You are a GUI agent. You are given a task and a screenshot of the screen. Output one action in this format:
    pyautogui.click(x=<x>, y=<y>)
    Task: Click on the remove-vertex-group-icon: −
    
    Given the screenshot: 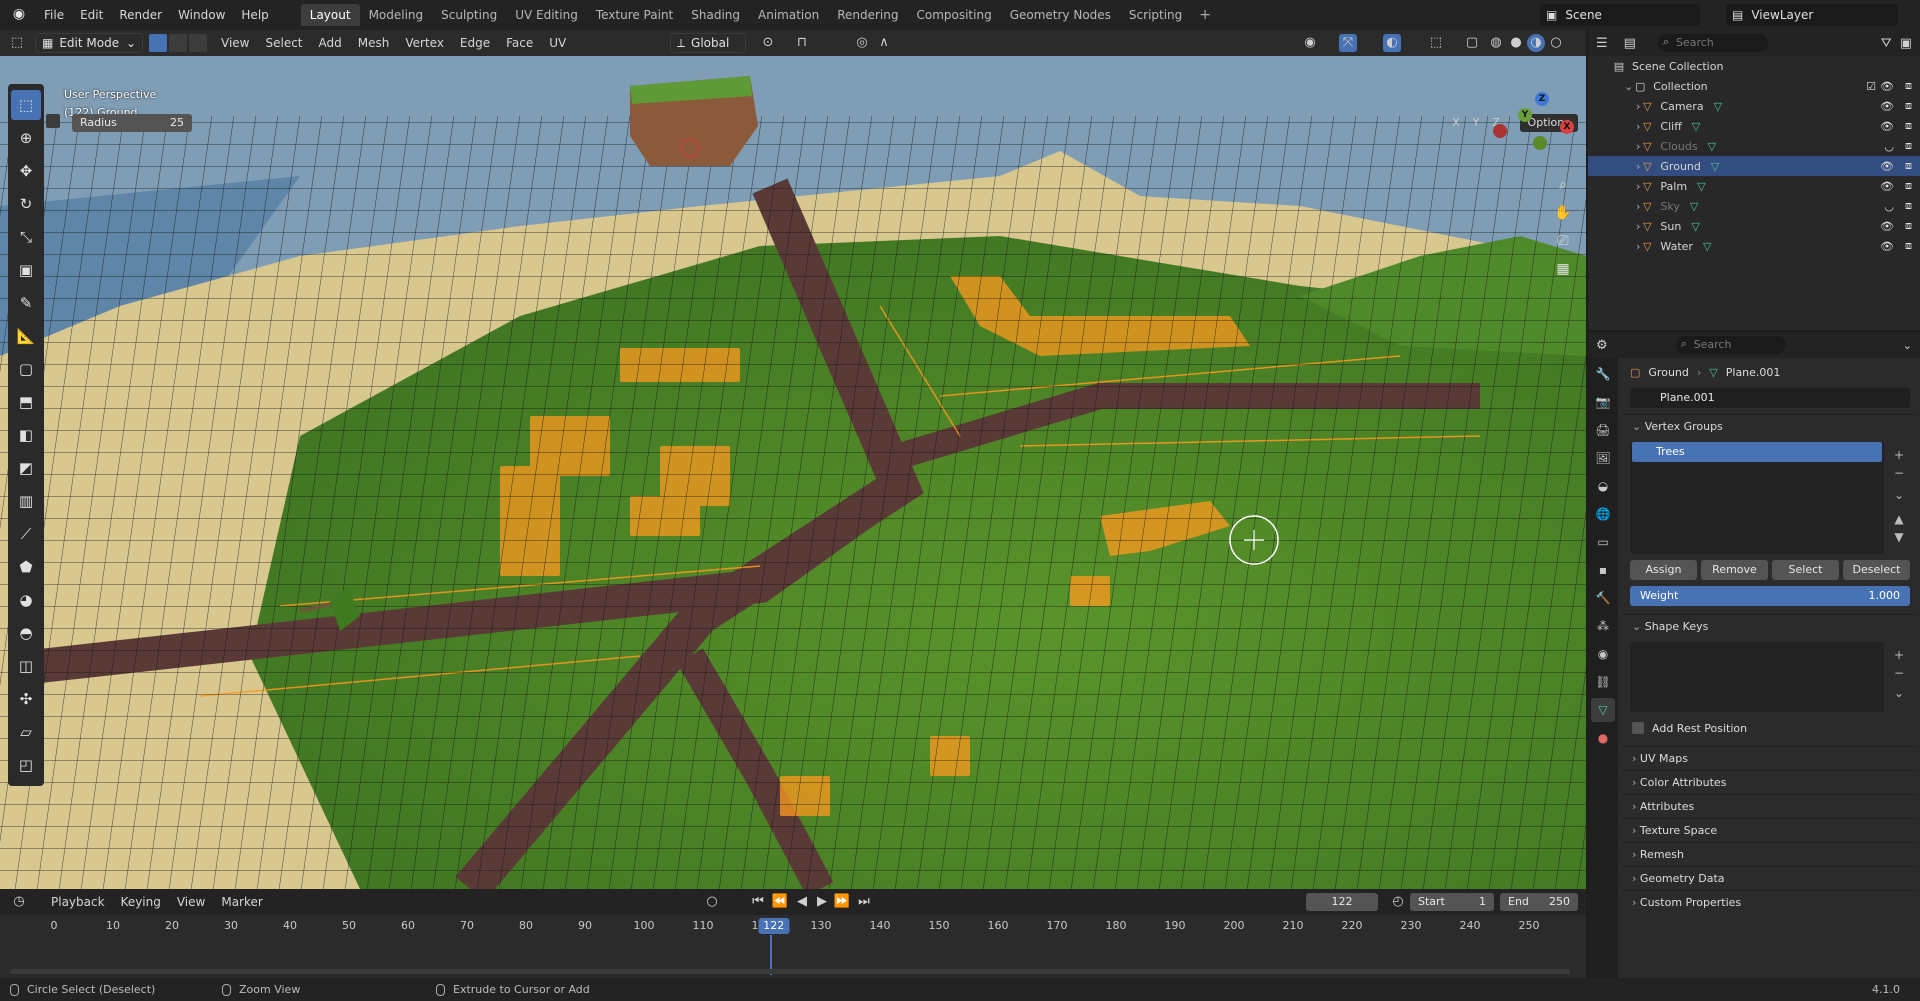 What is the action you would take?
    pyautogui.click(x=1899, y=473)
    